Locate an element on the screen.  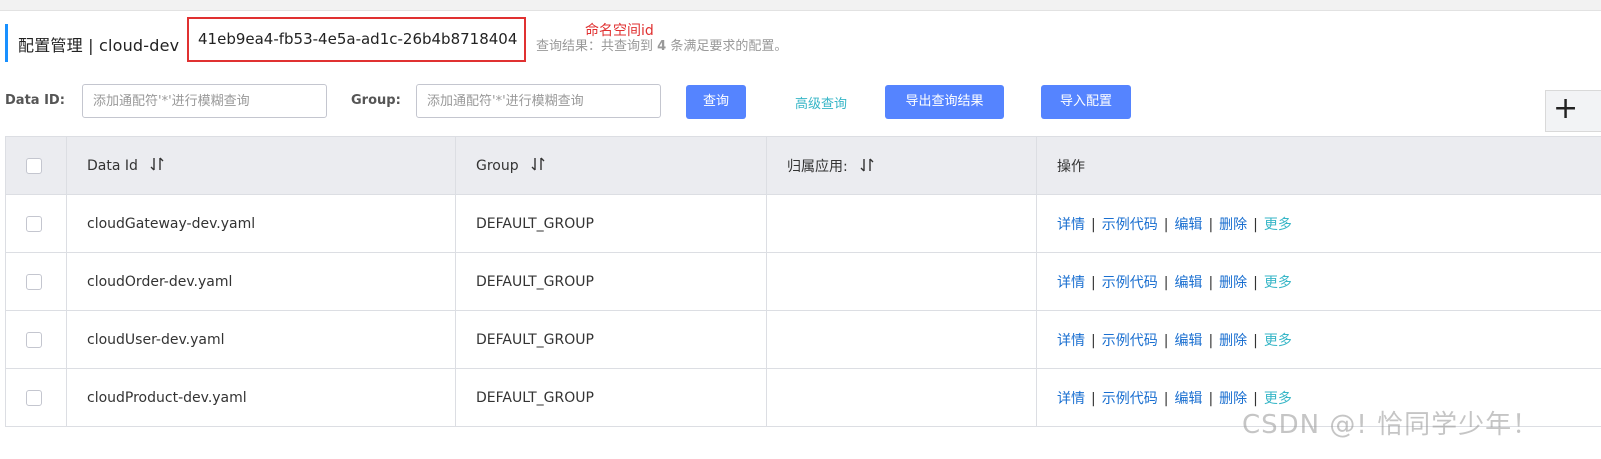
advanced-search-link: 高级查询 is located at coordinates (821, 102).